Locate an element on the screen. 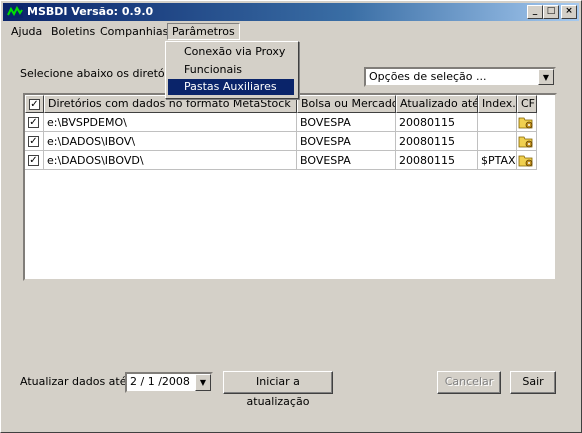 This screenshot has width=582, height=433. header-cf: CF is located at coordinates (527, 104).